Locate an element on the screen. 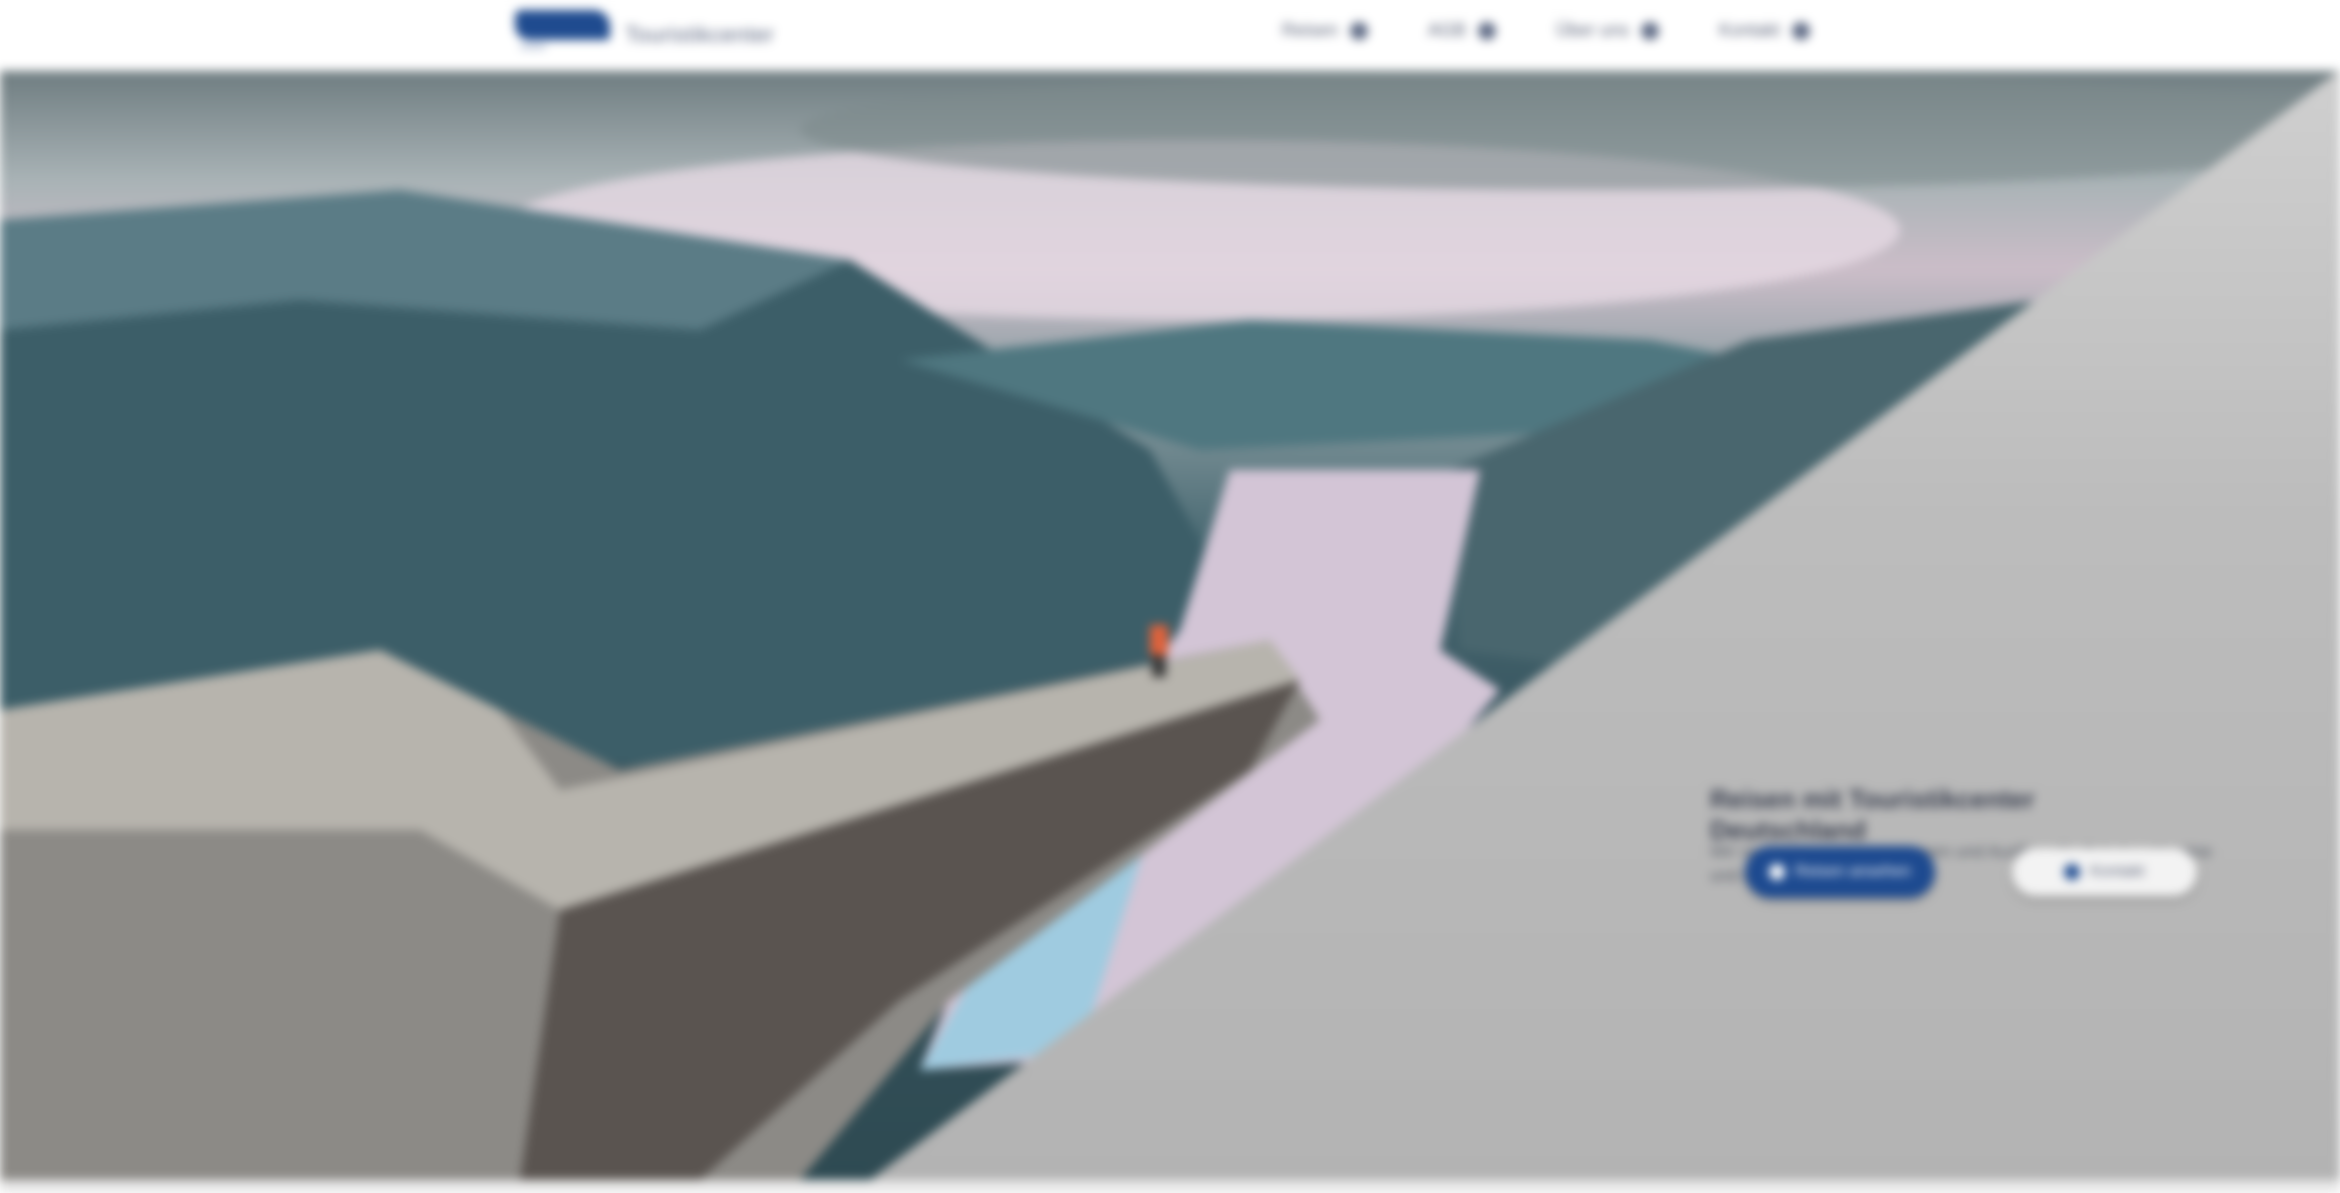 The image size is (2340, 1193). nav-item-agb: AGB is located at coordinates (1462, 30).